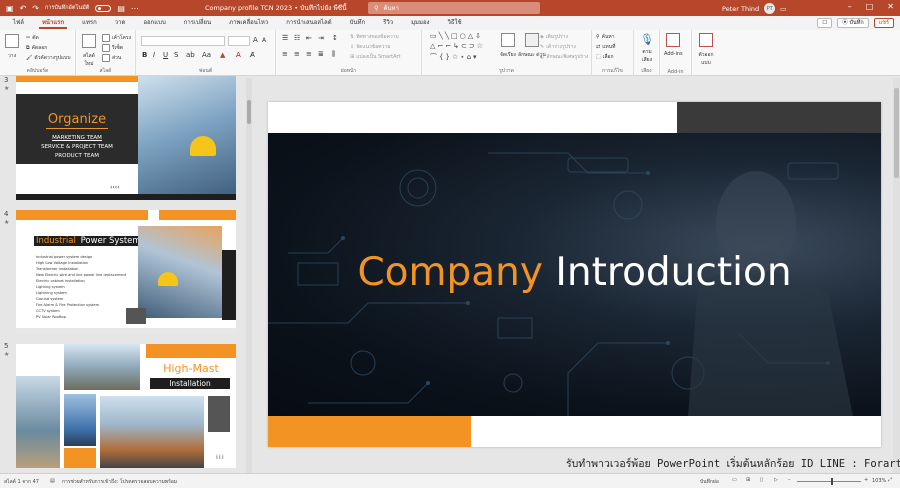 Image resolution: width=900 pixels, height=488 pixels. I want to click on tab-record: บันทึก, so click(358, 23).